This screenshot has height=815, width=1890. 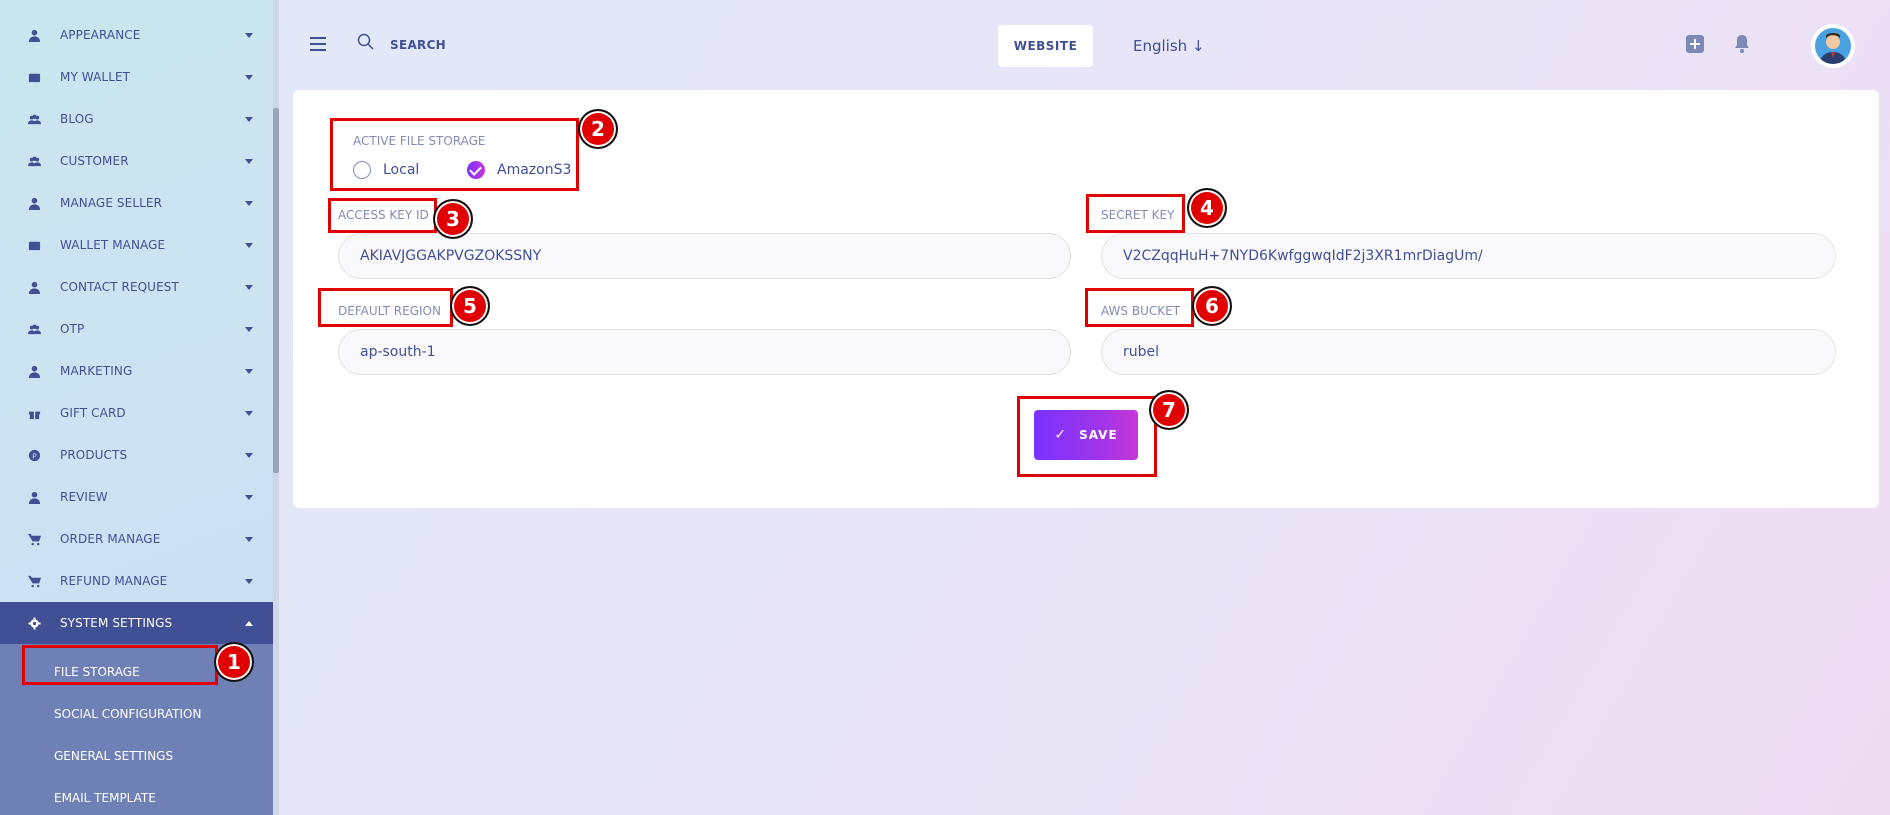 What do you see at coordinates (1160, 46) in the screenshot?
I see `language-label: English` at bounding box center [1160, 46].